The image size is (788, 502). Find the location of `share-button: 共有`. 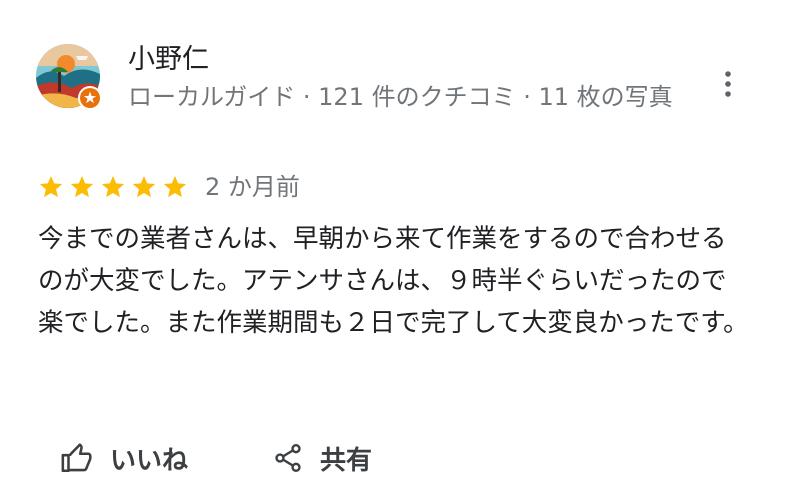

share-button: 共有 is located at coordinates (322, 458).